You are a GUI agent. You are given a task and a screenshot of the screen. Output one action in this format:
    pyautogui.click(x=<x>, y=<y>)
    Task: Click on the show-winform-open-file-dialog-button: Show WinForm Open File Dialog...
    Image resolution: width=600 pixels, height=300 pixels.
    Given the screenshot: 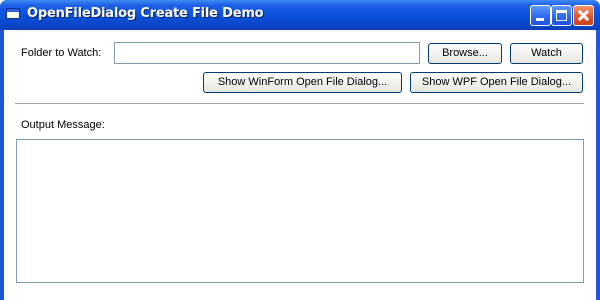 What is the action you would take?
    pyautogui.click(x=302, y=82)
    